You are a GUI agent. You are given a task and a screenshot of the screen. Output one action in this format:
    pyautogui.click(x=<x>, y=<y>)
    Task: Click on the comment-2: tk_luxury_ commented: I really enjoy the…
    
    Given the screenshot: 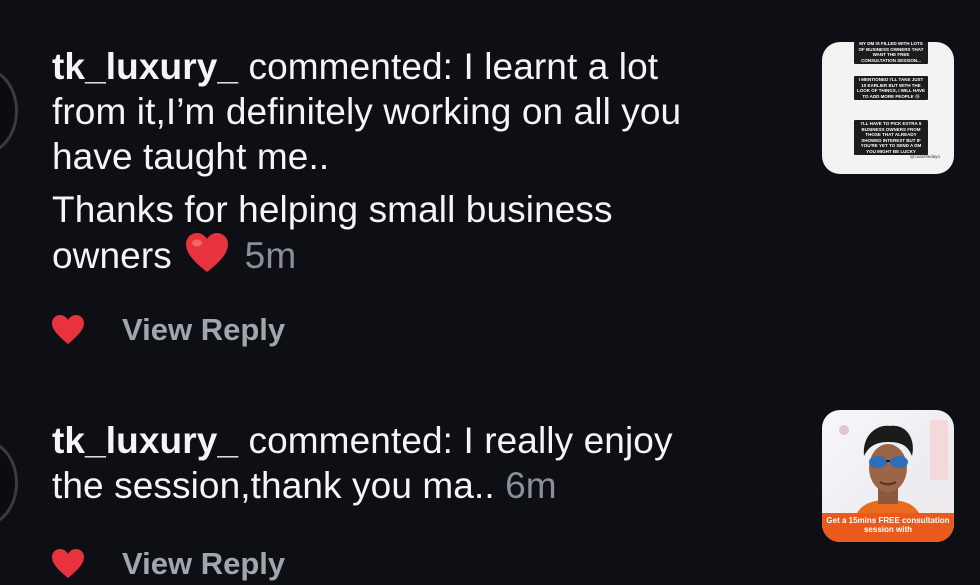 What is the action you would take?
    pyautogui.click(x=432, y=463)
    